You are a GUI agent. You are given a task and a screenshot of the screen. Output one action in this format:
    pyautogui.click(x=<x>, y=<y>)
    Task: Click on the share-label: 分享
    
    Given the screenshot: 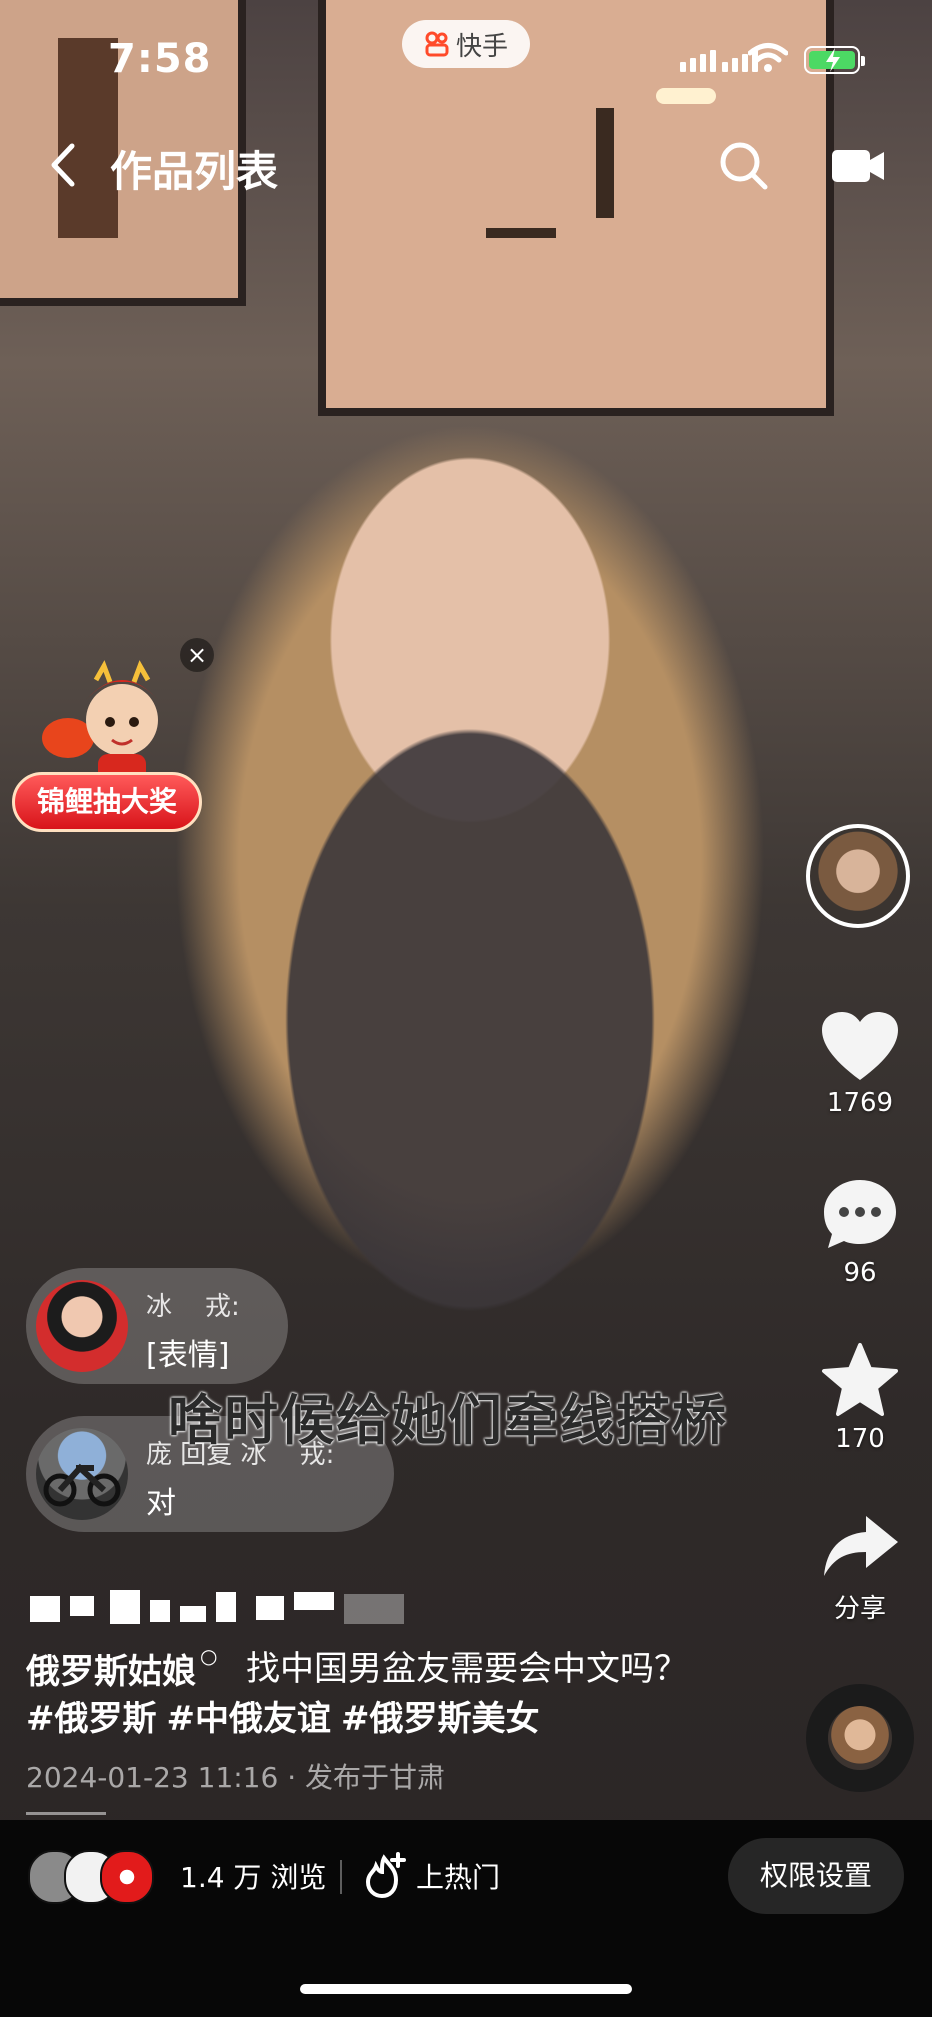 What is the action you would take?
    pyautogui.click(x=859, y=1609)
    